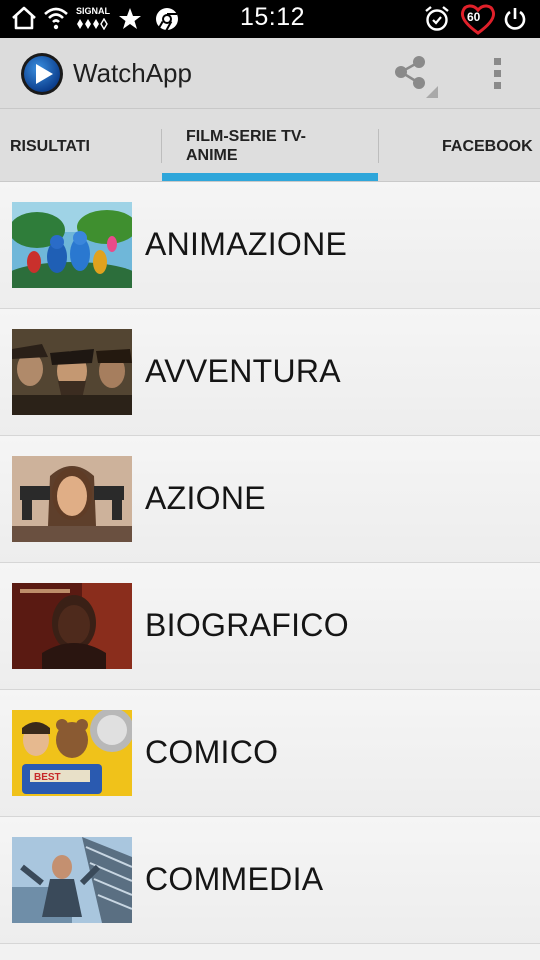  What do you see at coordinates (270, 499) in the screenshot?
I see `list-item-azione: AZIONE` at bounding box center [270, 499].